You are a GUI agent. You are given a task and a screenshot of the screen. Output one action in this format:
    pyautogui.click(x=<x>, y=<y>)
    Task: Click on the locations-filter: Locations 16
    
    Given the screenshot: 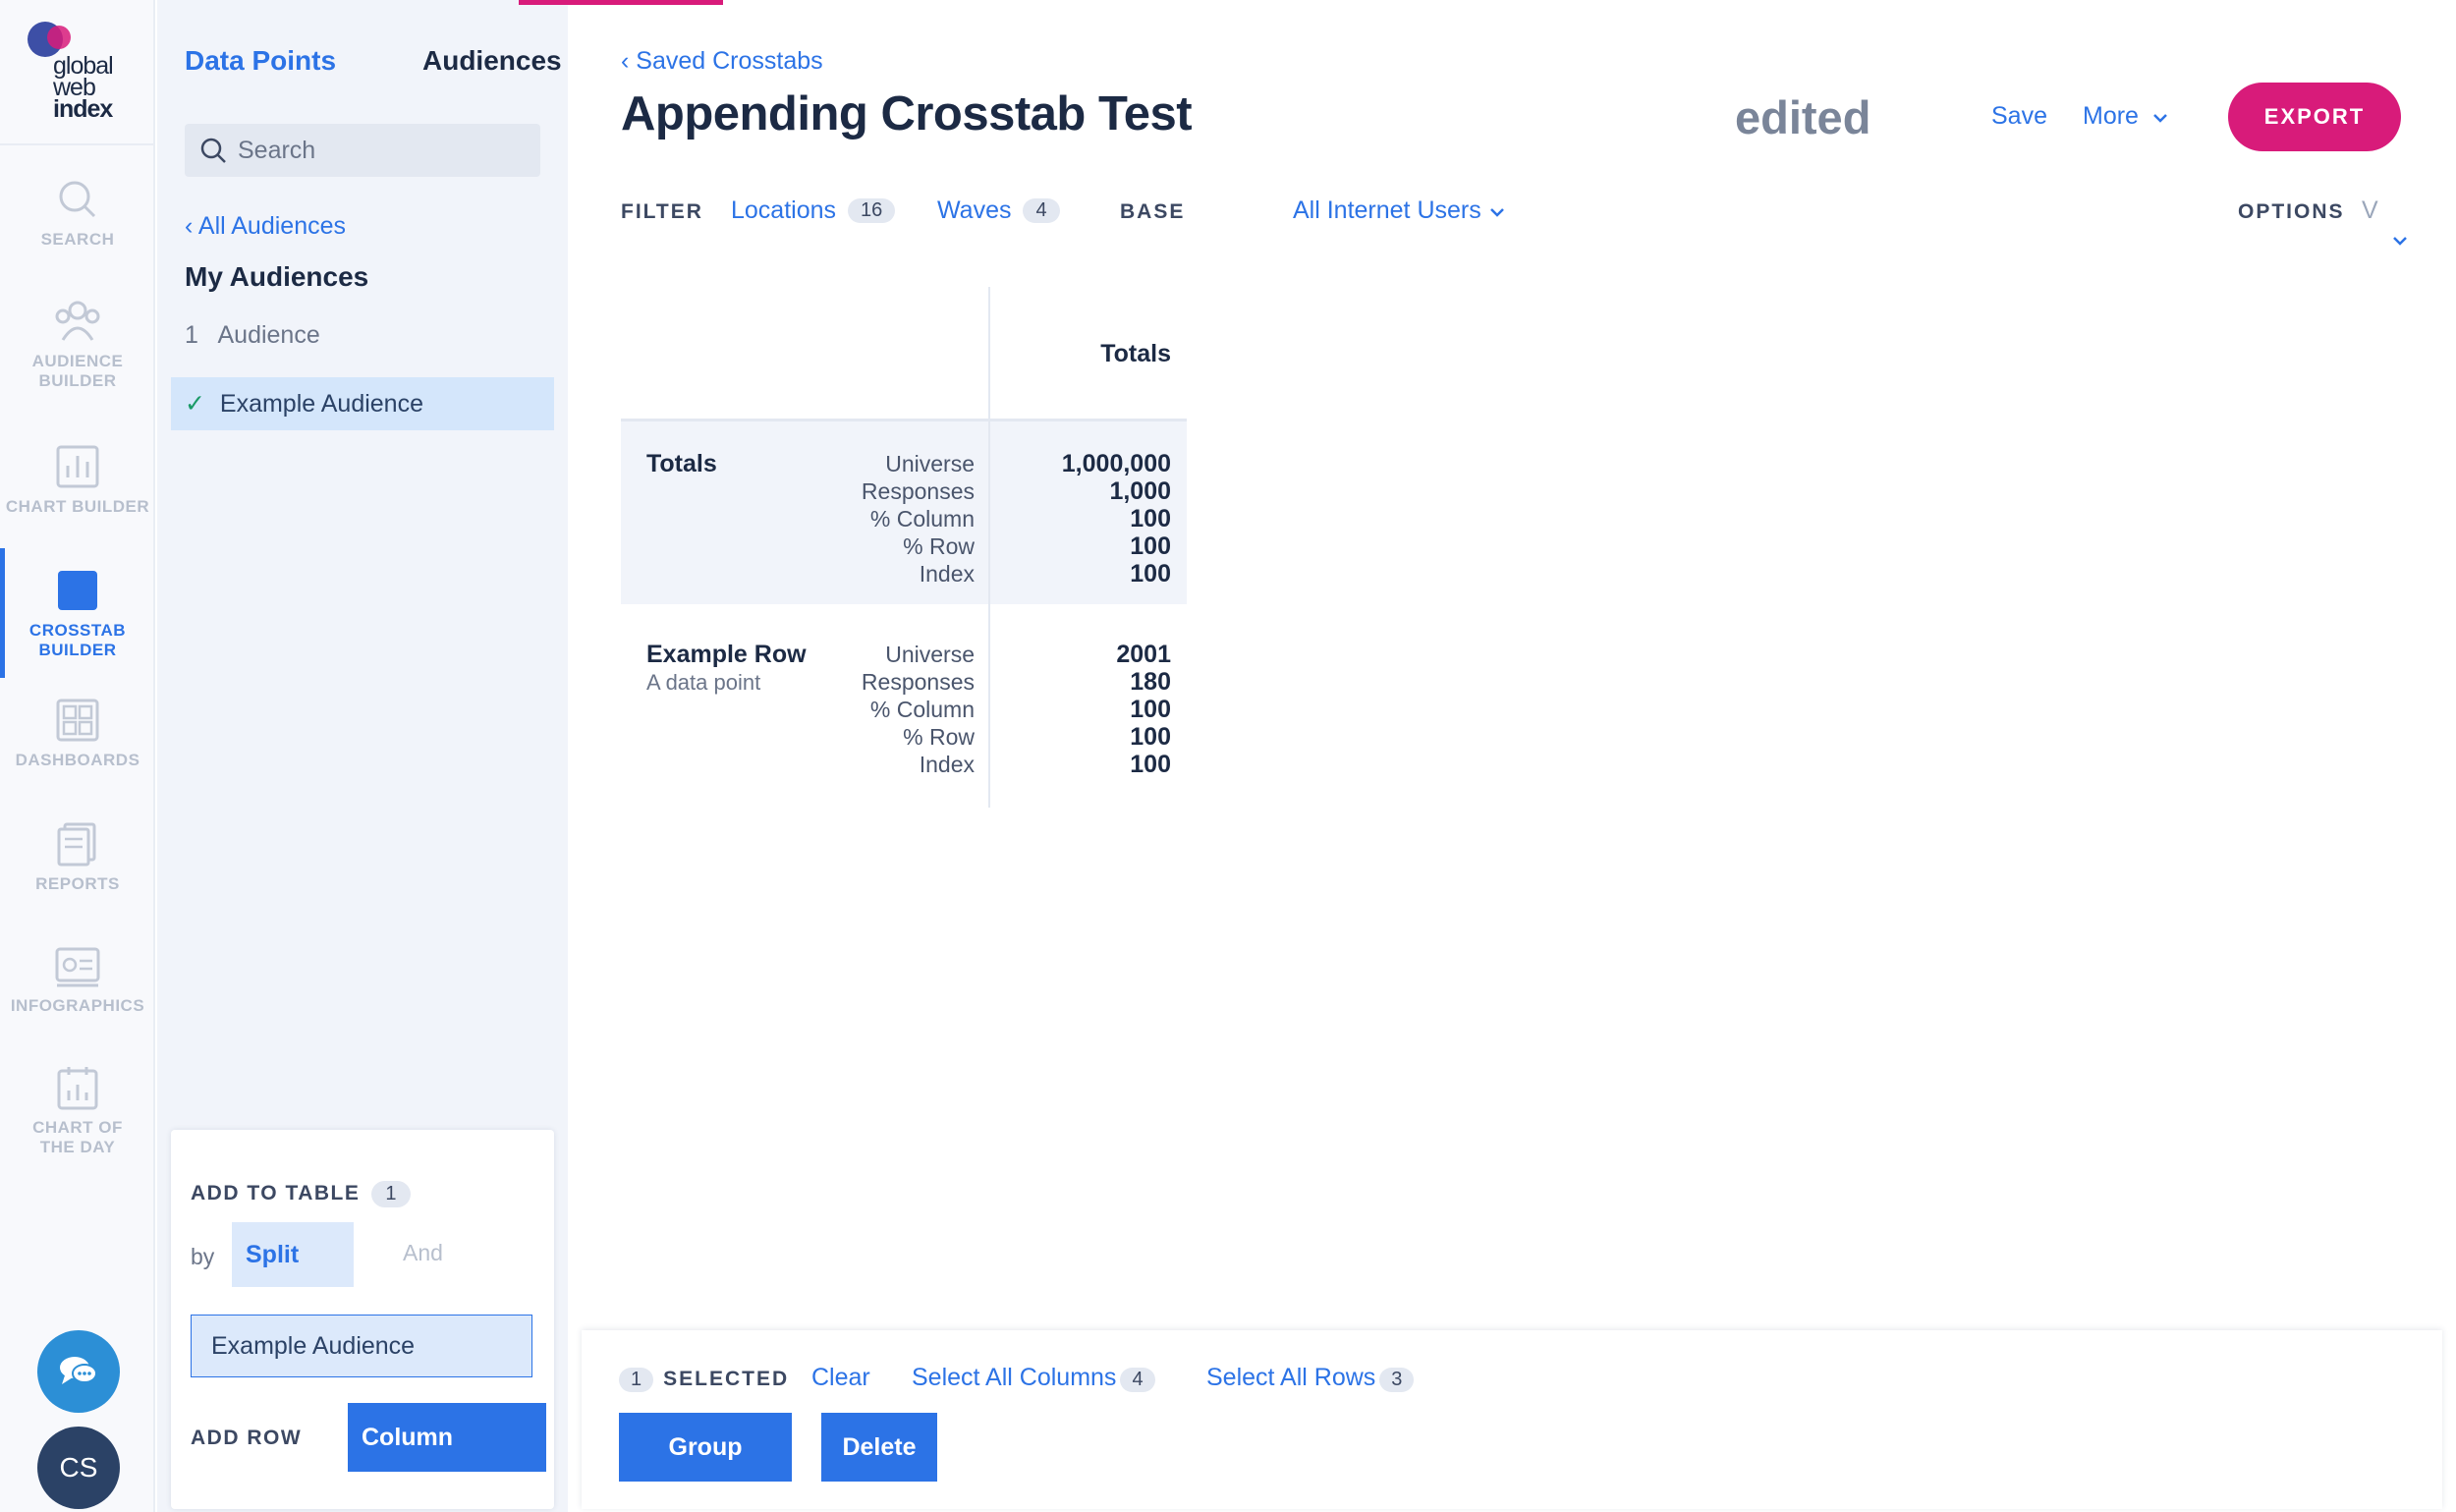 What is the action you would take?
    pyautogui.click(x=813, y=210)
    